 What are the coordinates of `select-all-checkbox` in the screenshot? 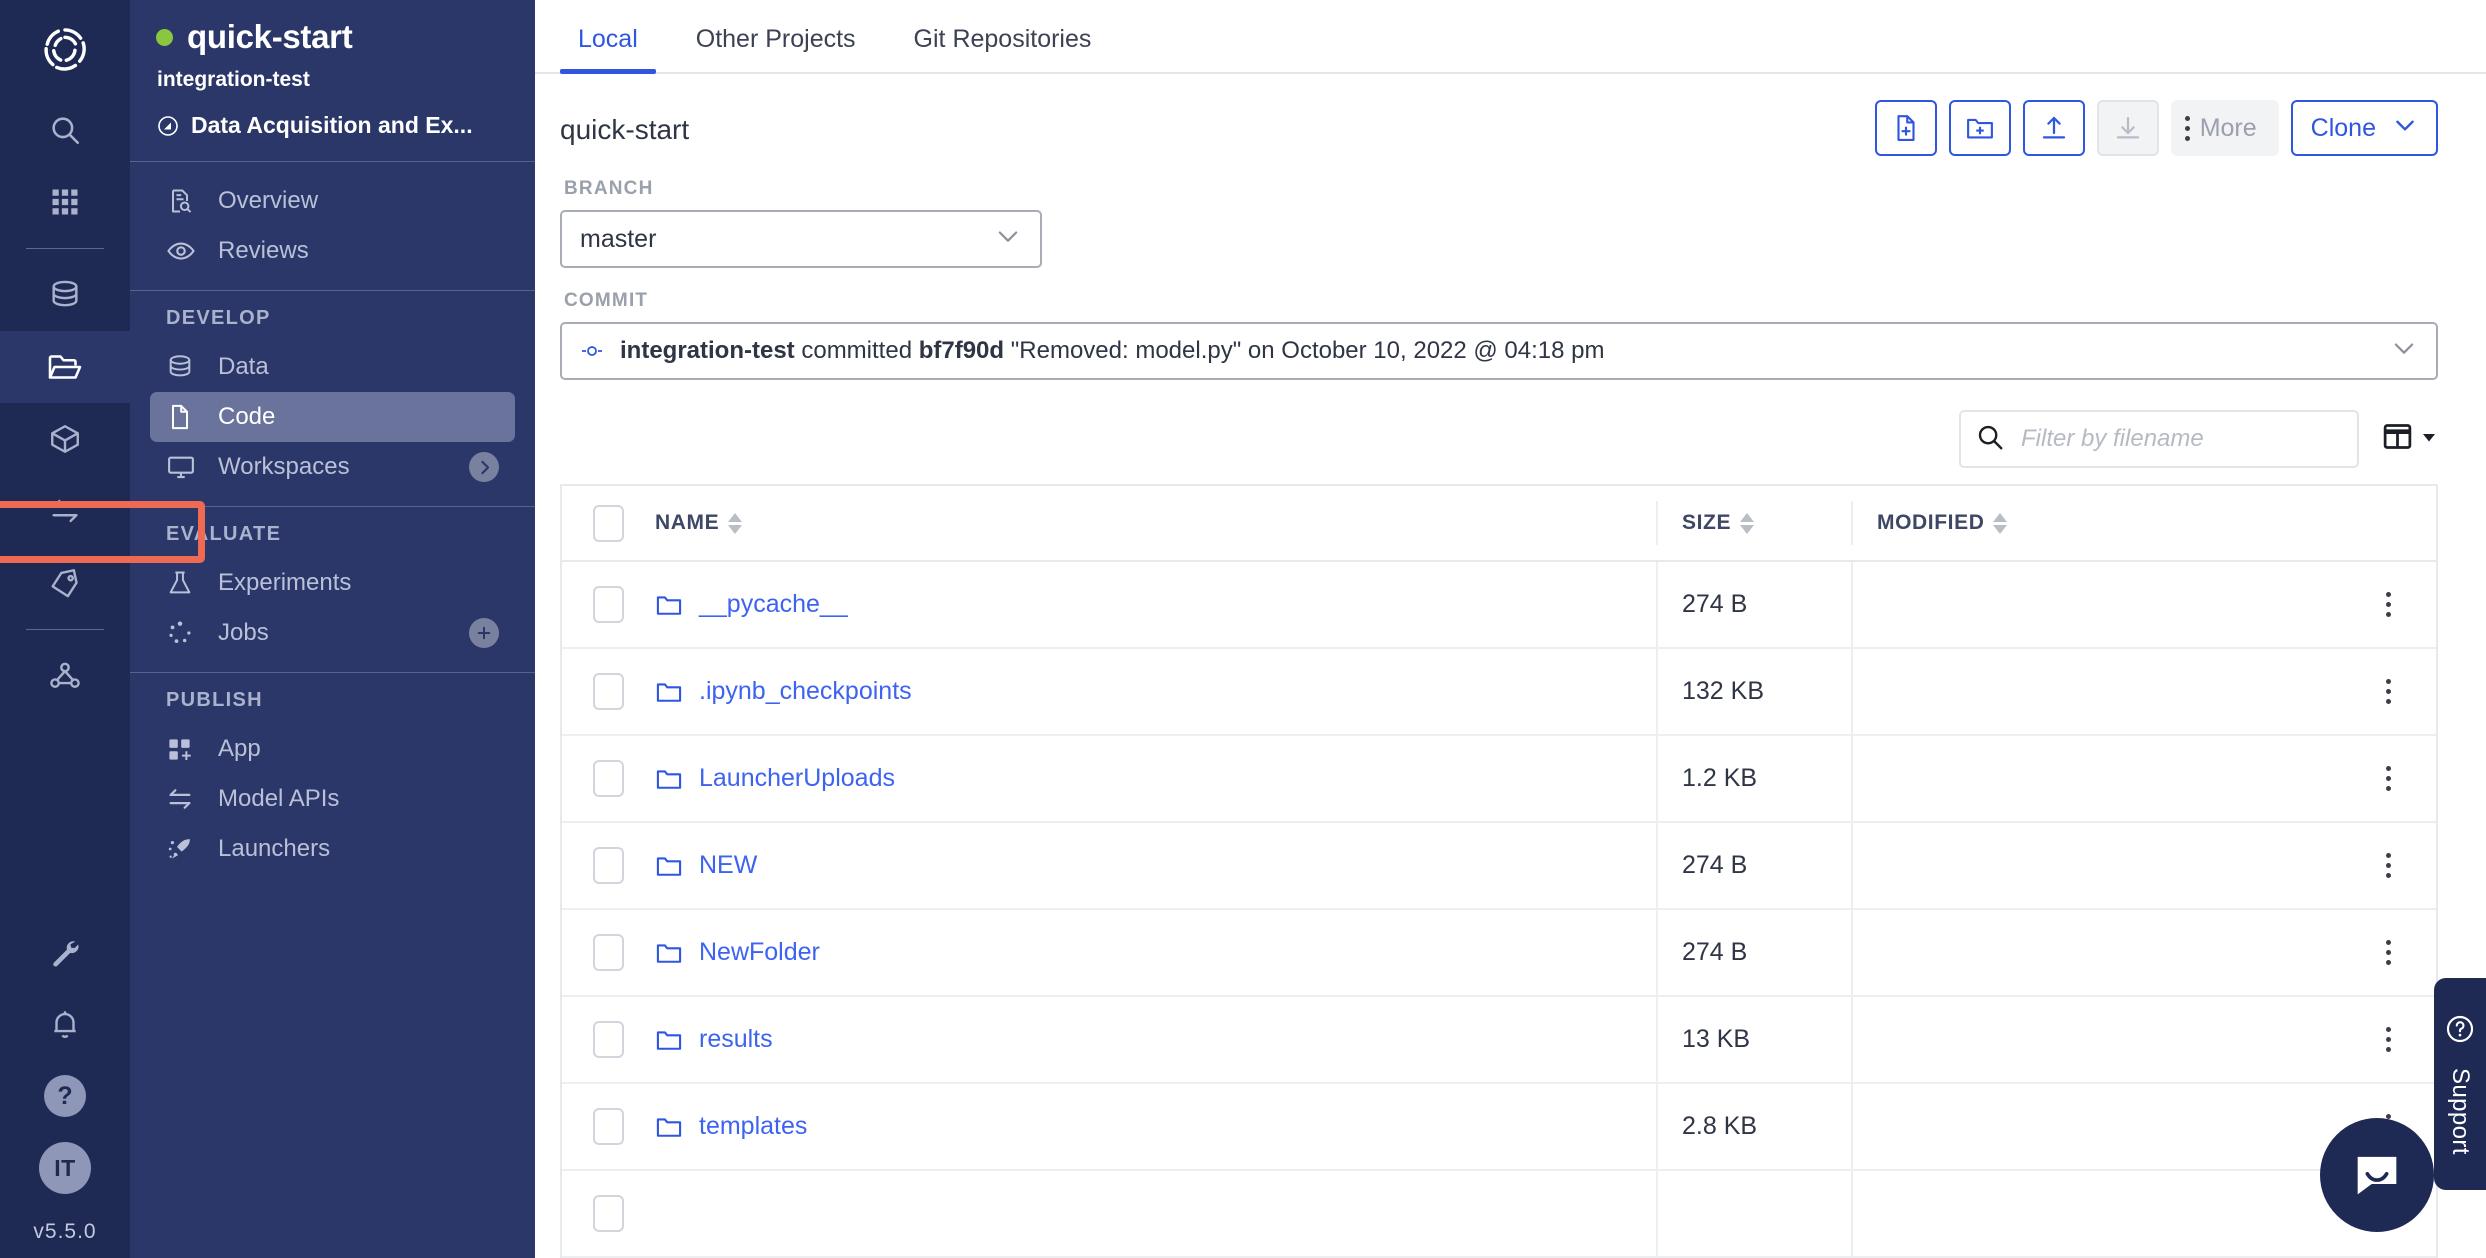 It's located at (608, 523).